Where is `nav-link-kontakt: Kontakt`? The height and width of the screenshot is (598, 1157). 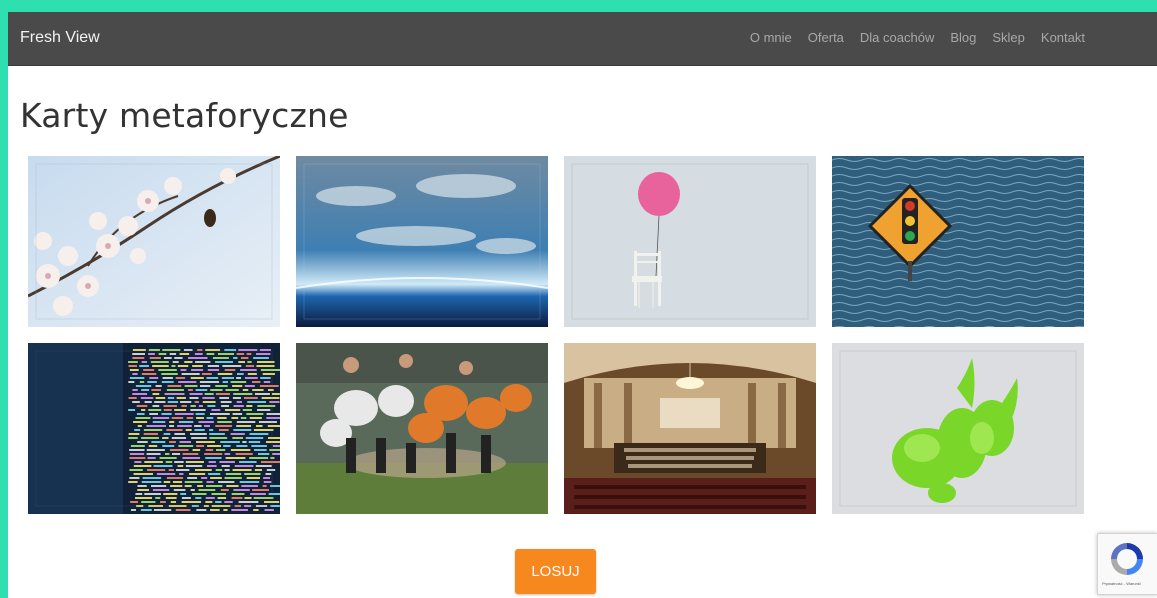 nav-link-kontakt: Kontakt is located at coordinates (1063, 37).